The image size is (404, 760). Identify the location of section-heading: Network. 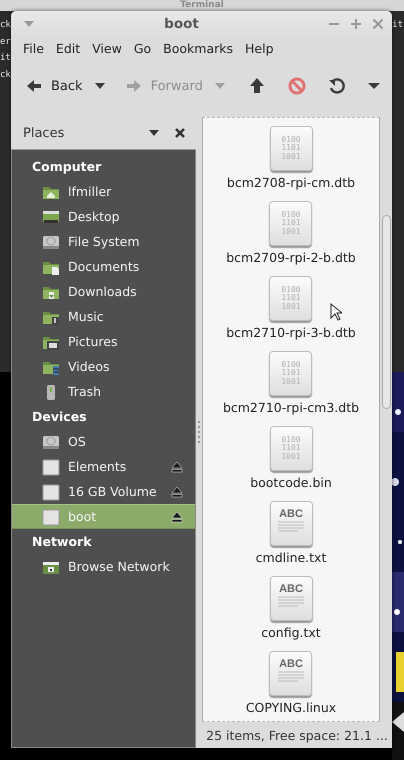
(62, 542).